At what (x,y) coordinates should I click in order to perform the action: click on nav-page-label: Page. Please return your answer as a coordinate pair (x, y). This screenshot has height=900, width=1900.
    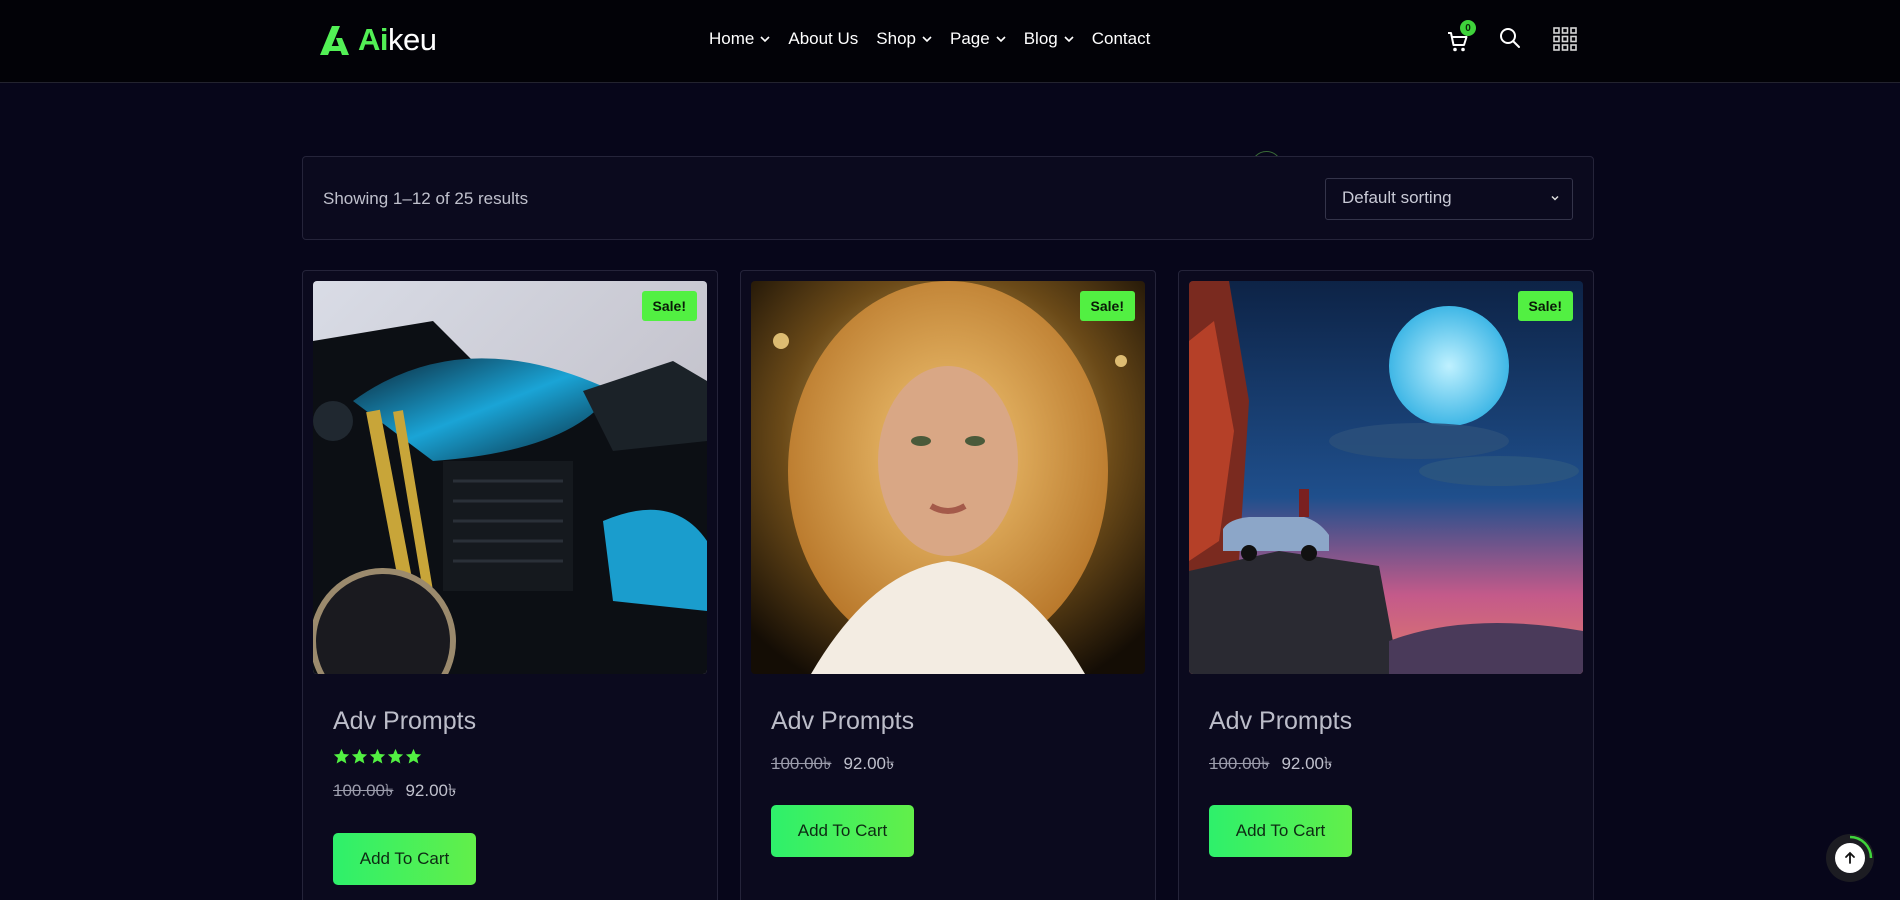
    Looking at the image, I should click on (970, 38).